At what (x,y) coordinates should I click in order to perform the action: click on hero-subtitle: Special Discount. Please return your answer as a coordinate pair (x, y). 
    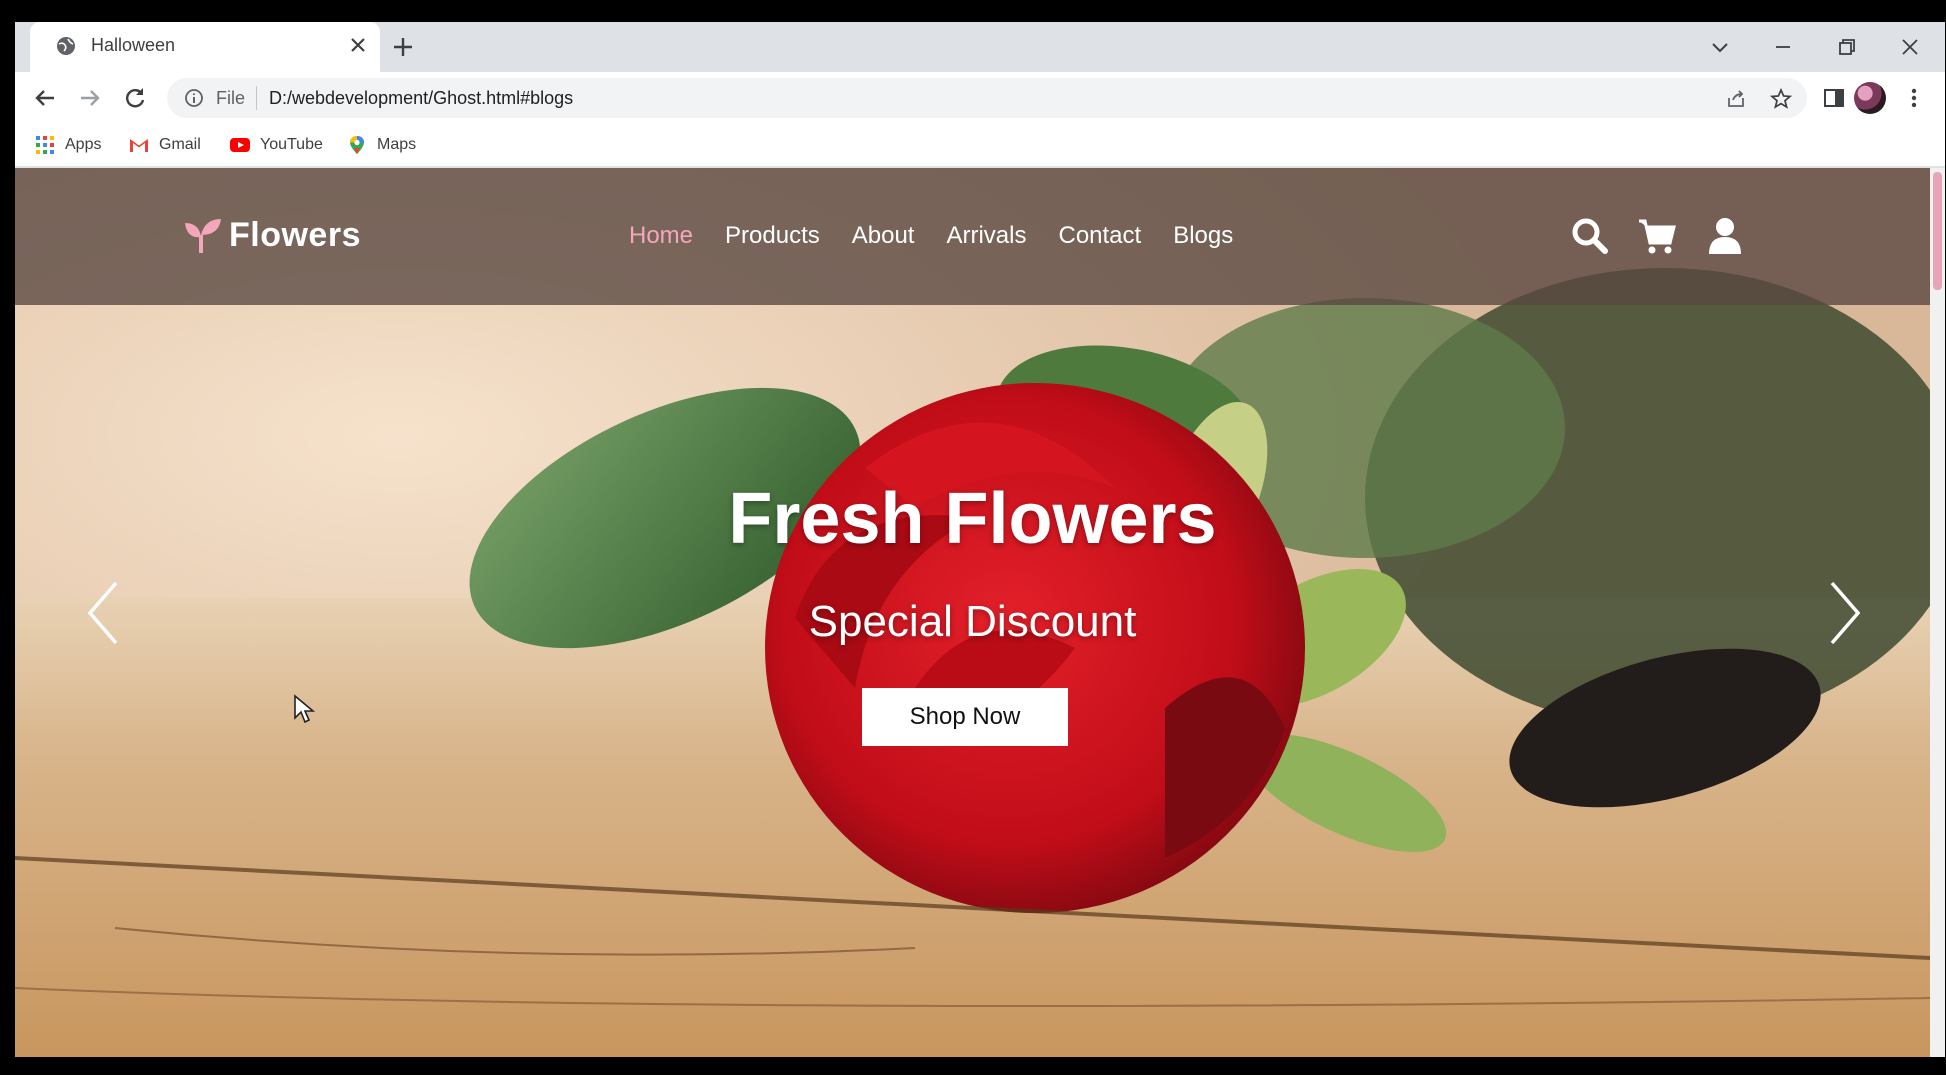
    Looking at the image, I should click on (972, 621).